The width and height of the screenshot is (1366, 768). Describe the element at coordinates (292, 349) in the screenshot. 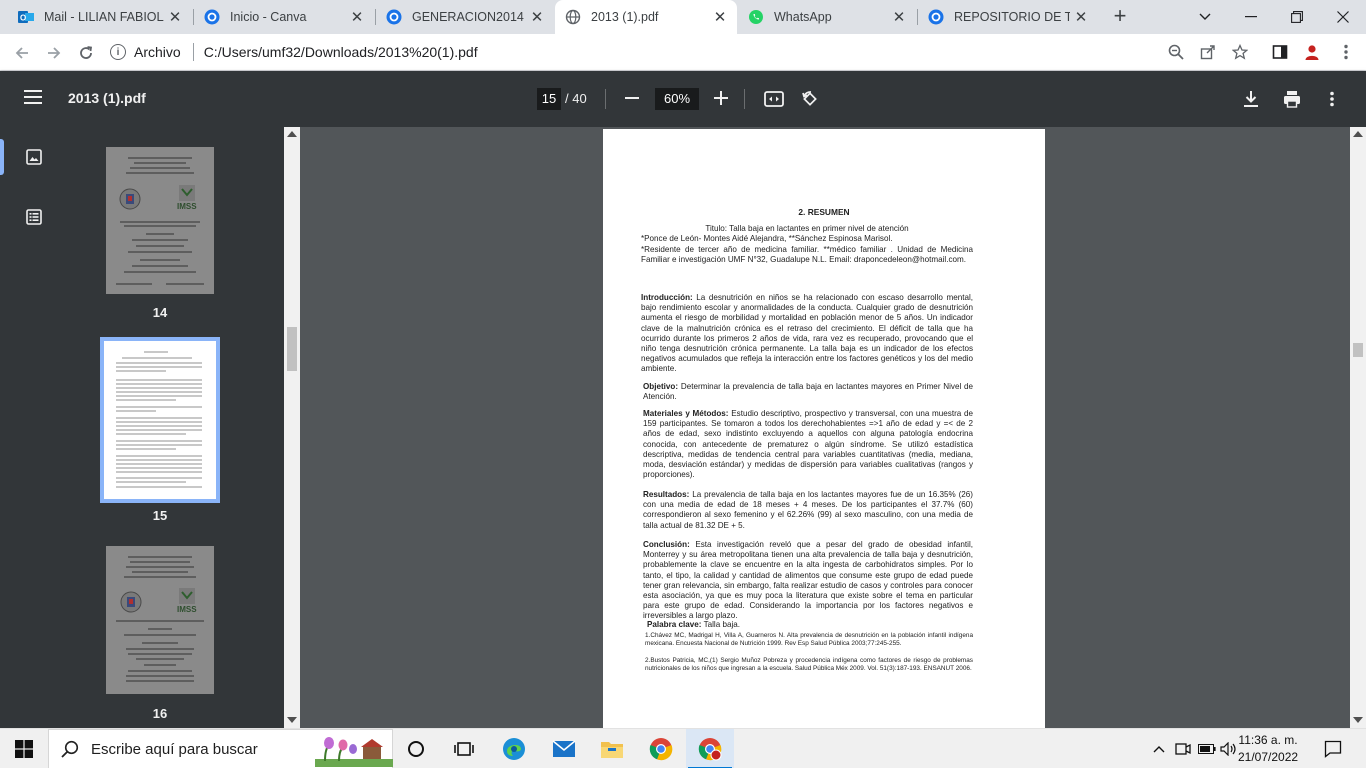

I see `sidebar-scroll-thumb` at that location.